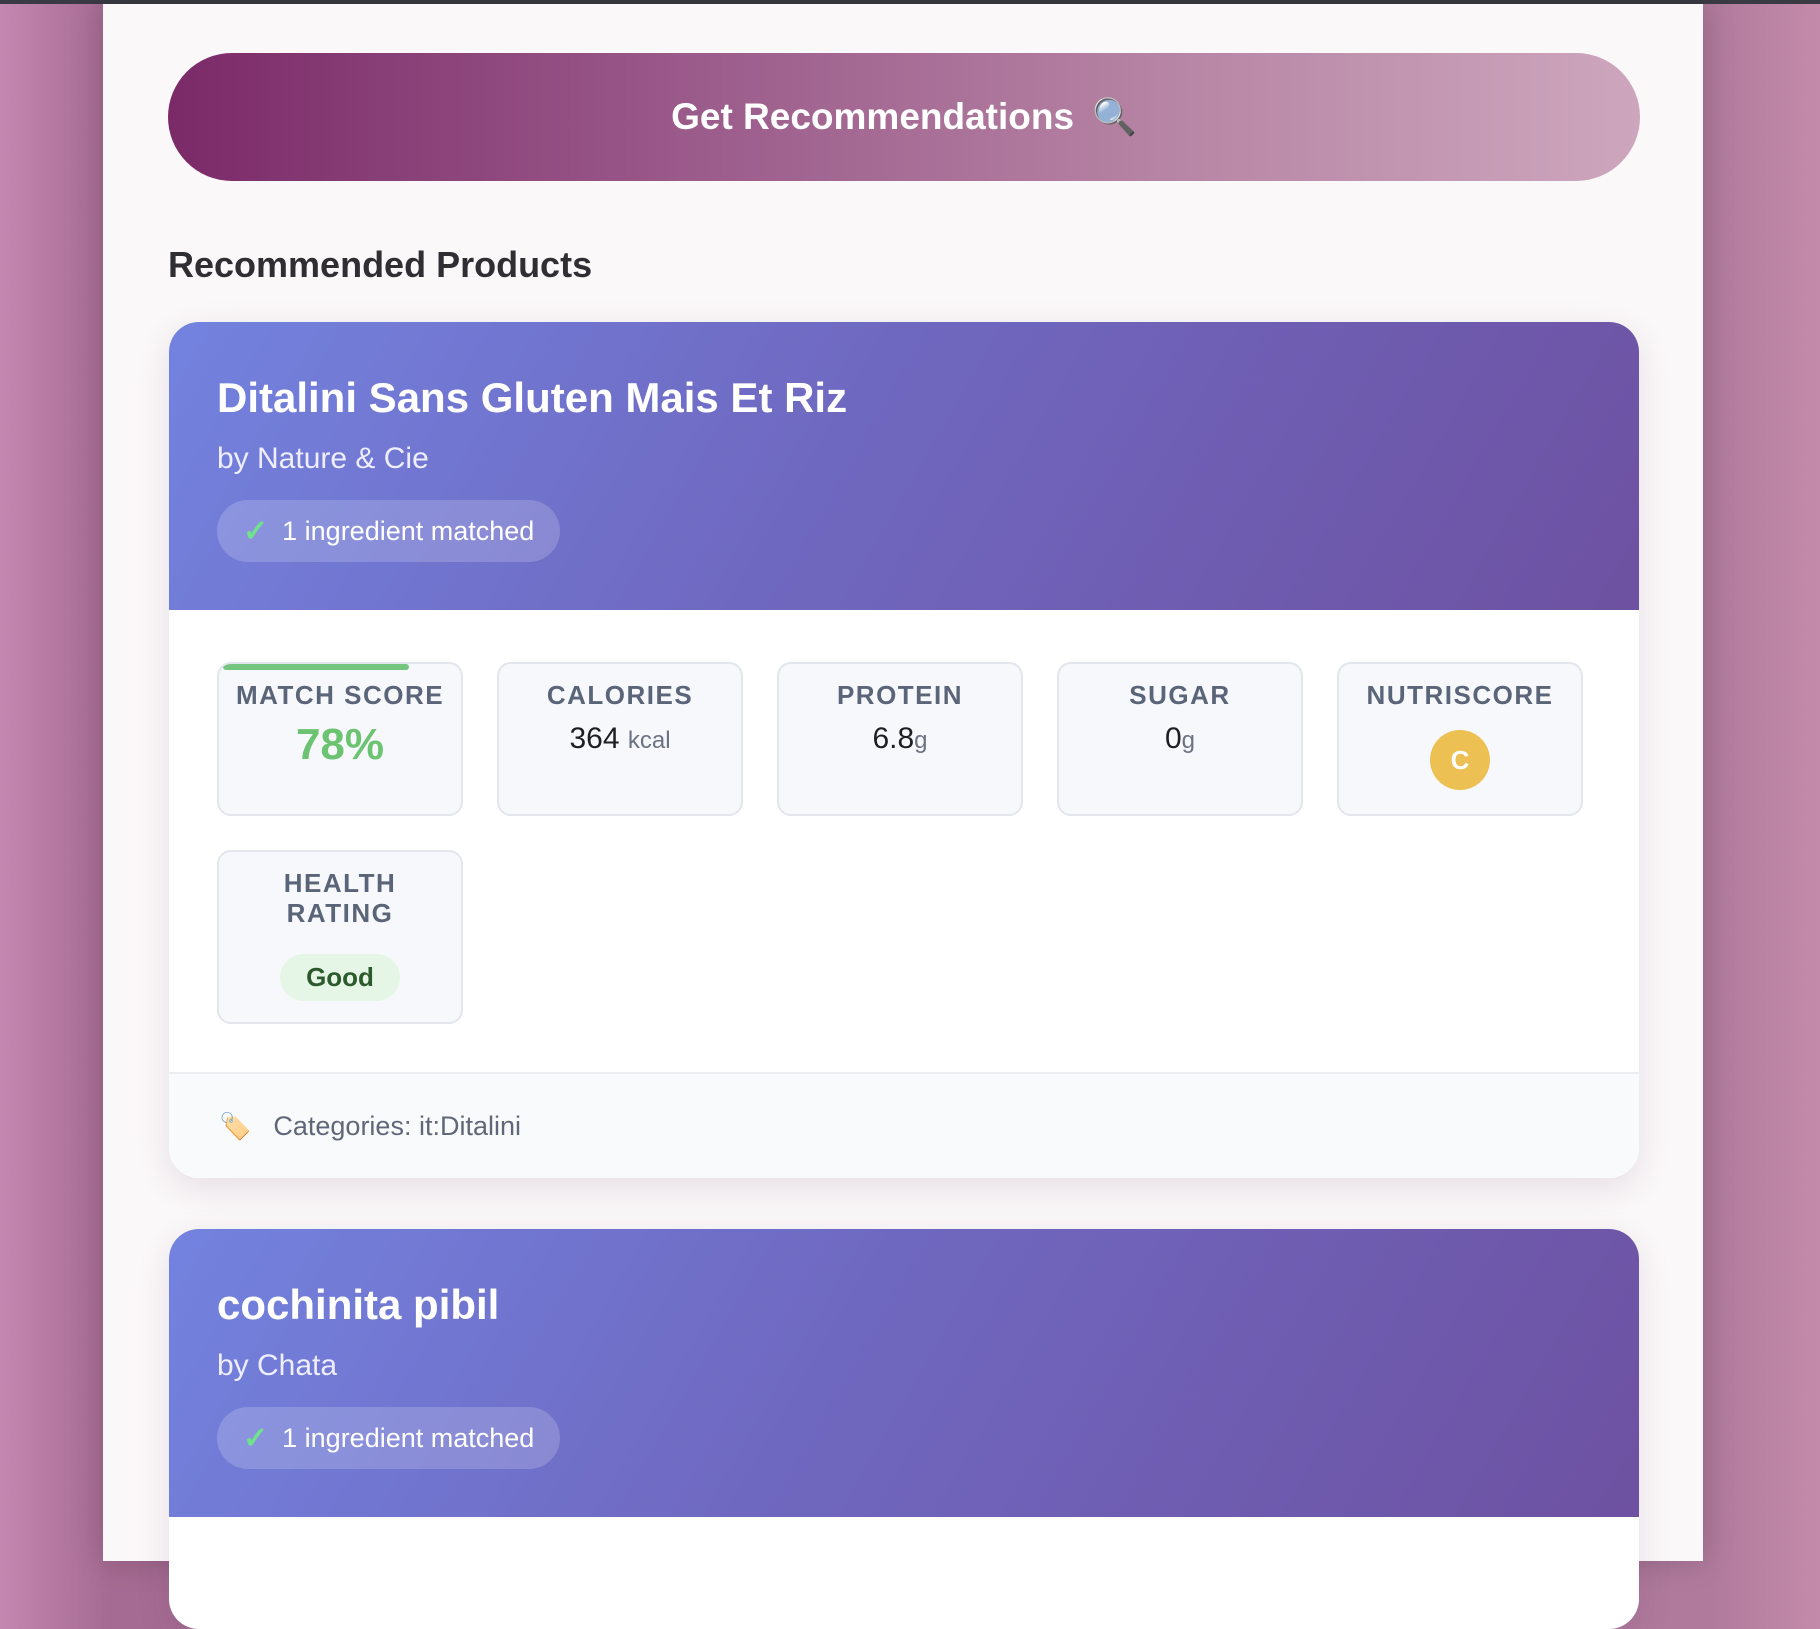 The height and width of the screenshot is (1629, 1820). I want to click on protein-value: 6.8, so click(893, 738).